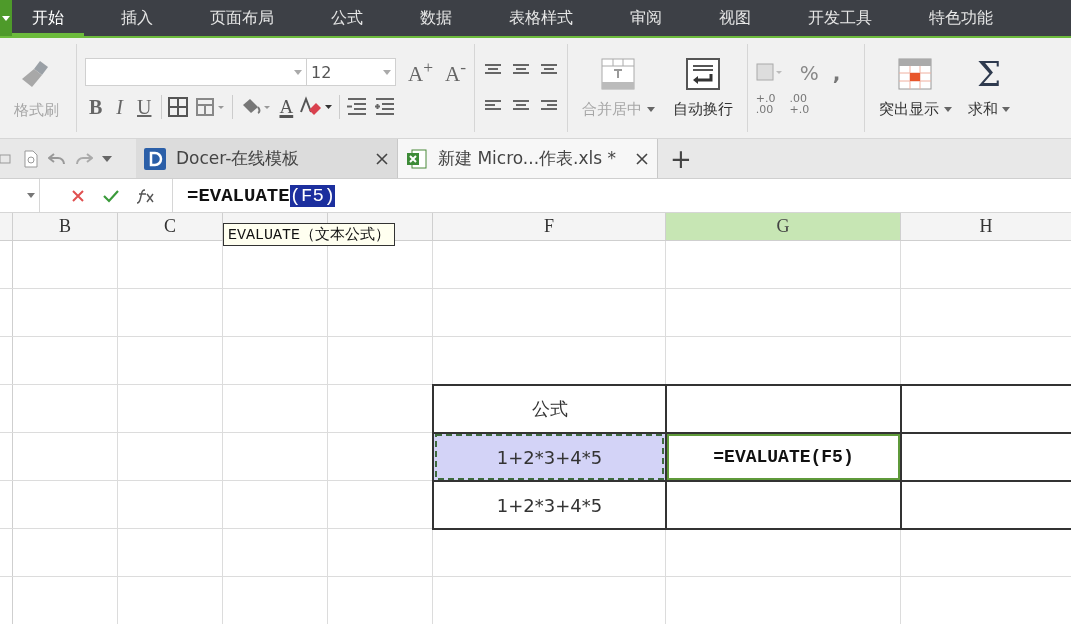 The image size is (1071, 624). What do you see at coordinates (840, 18) in the screenshot?
I see `menu-tab: 开发工具` at bounding box center [840, 18].